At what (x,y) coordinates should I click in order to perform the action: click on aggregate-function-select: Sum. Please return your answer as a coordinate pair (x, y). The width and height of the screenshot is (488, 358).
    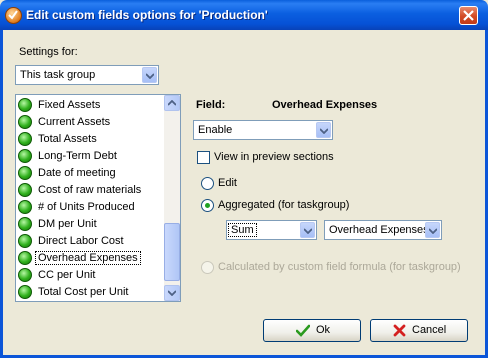
    Looking at the image, I should click on (271, 230).